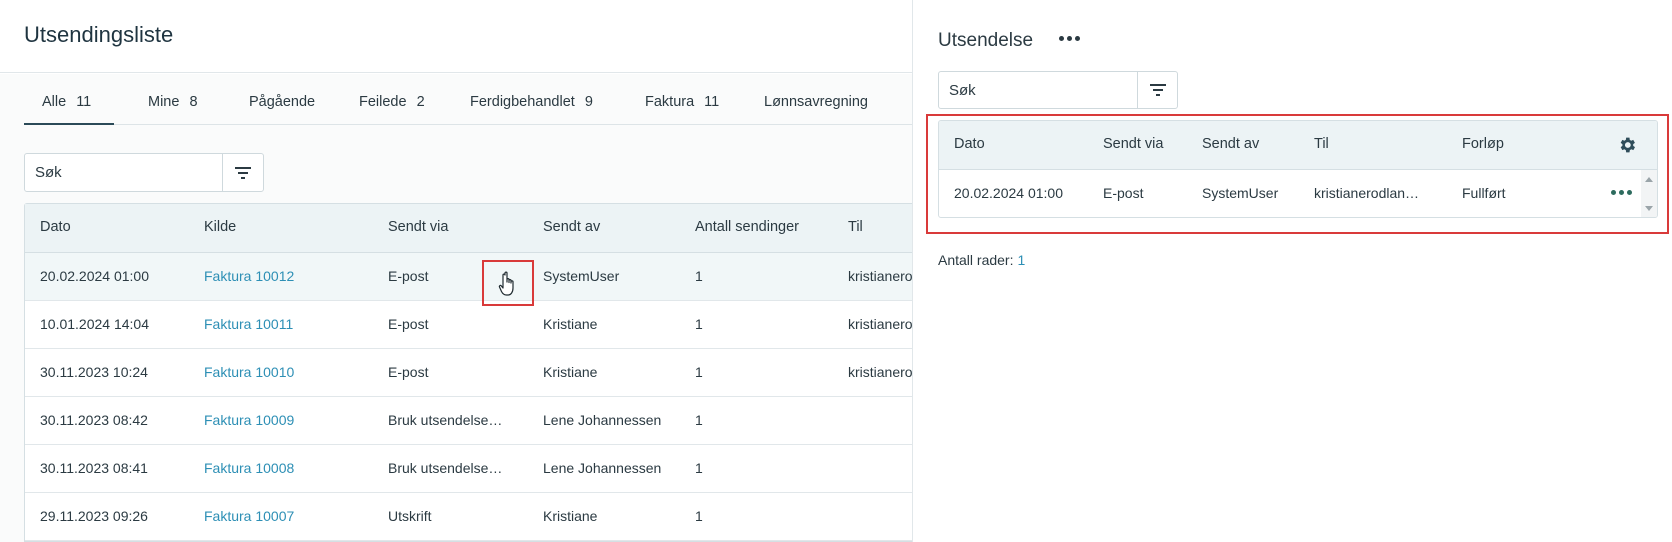 This screenshot has width=1672, height=542. Describe the element at coordinates (1649, 179) in the screenshot. I see `scroll-up-arrow-icon` at that location.